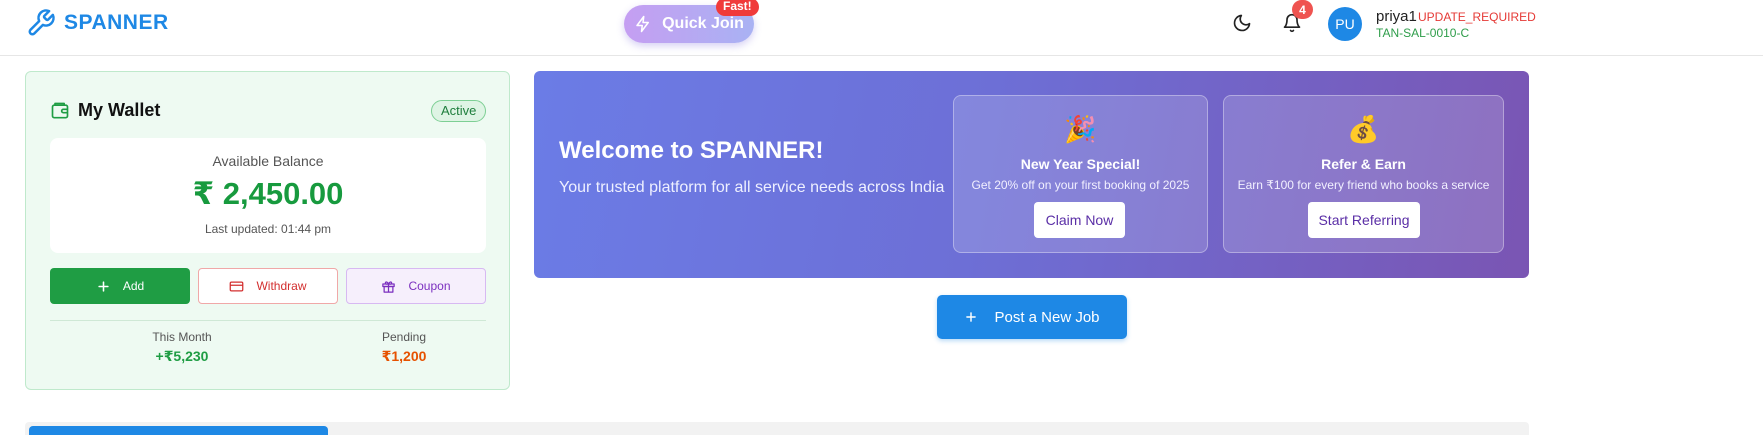  I want to click on withdraw-label: Withdraw, so click(281, 286).